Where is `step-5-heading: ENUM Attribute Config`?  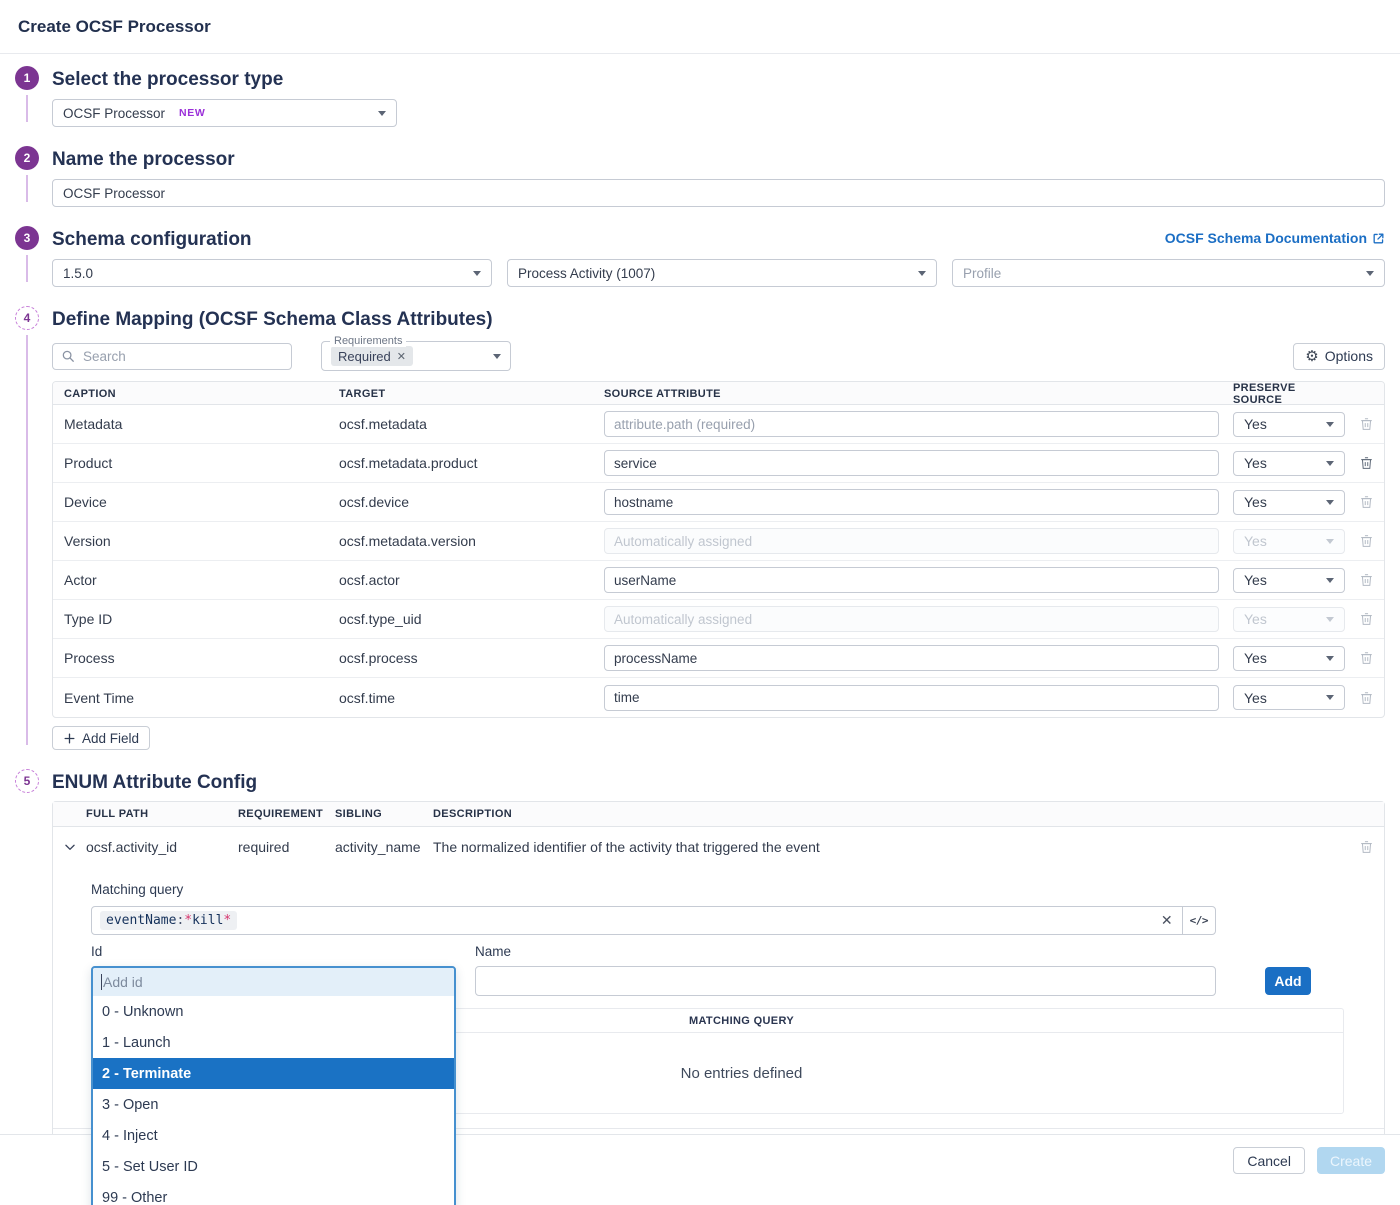 step-5-heading: ENUM Attribute Config is located at coordinates (155, 782).